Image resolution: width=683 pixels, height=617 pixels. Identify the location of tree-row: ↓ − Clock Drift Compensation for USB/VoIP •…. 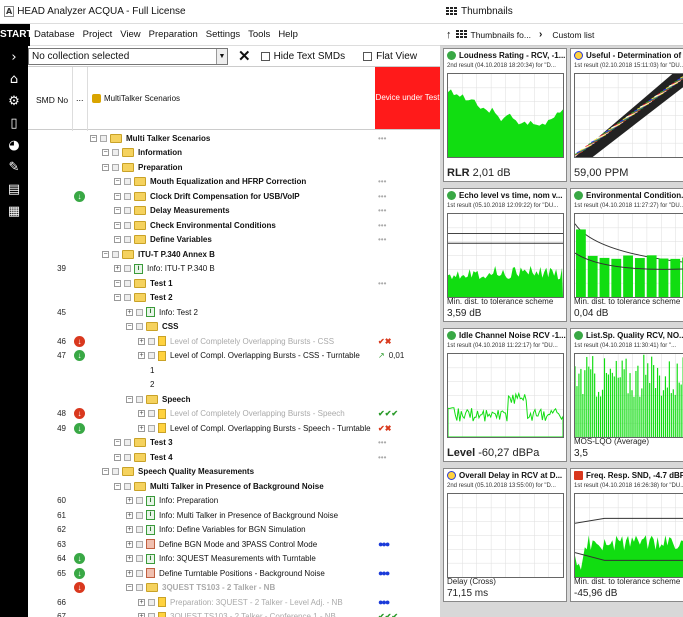
(234, 196).